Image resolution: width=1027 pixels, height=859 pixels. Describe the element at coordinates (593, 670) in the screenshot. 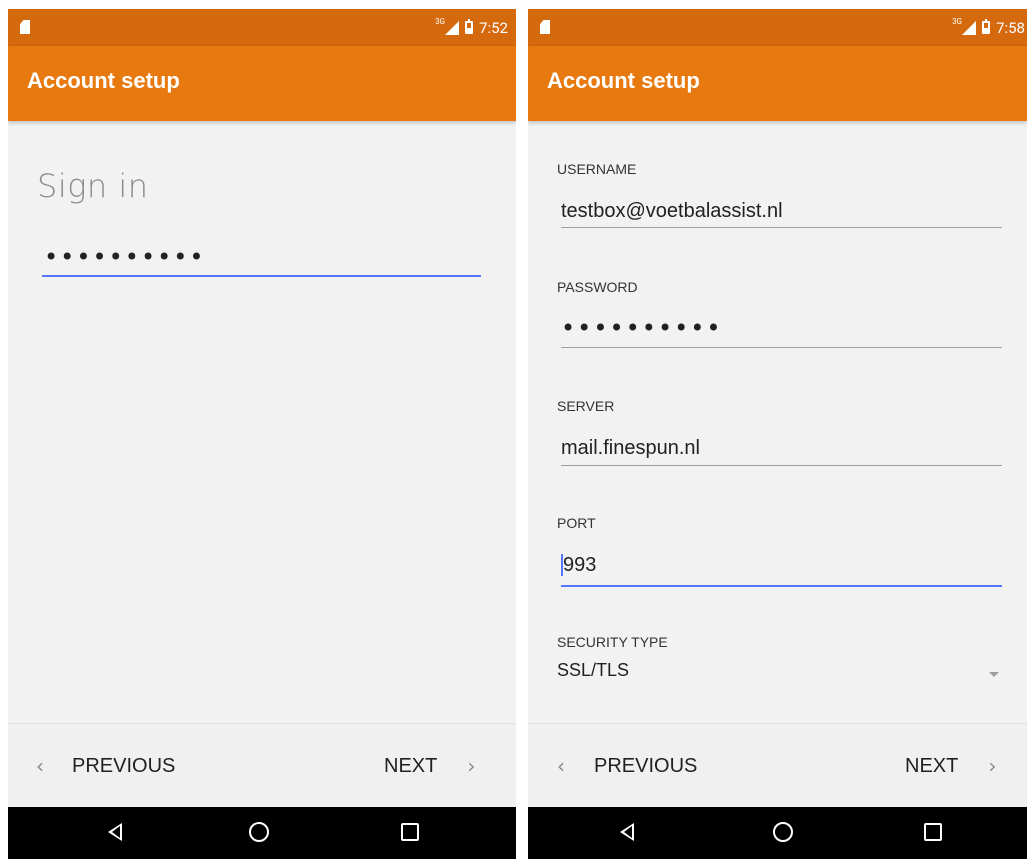

I see `security-type-value: SSL/TLS` at that location.